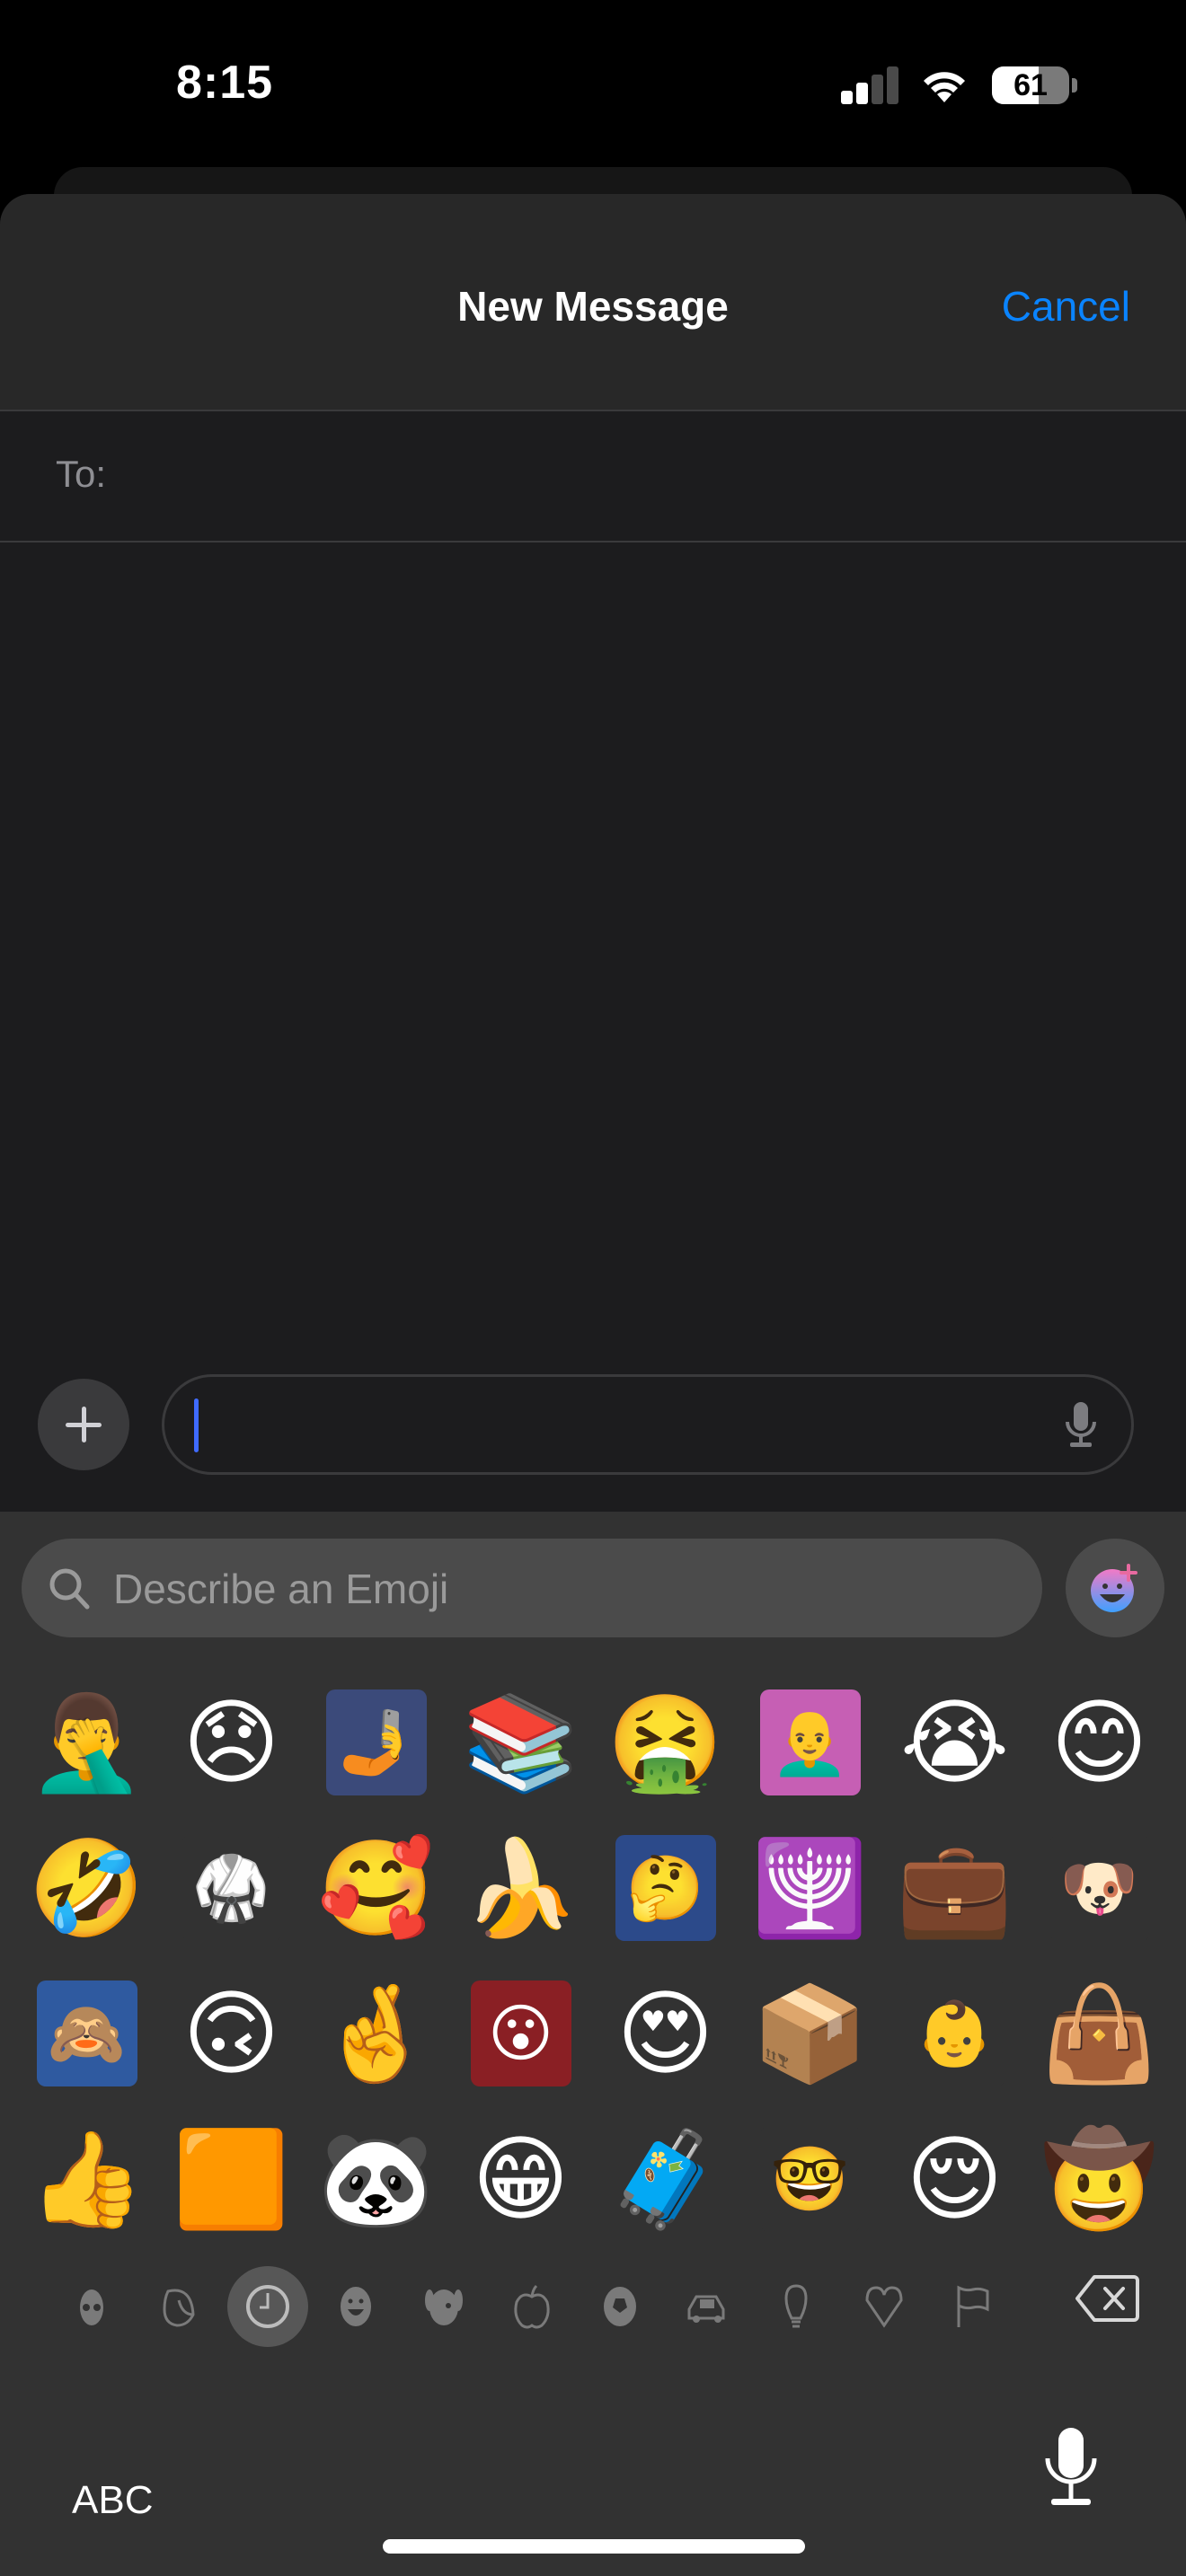  I want to click on emoji-thumbs-up: 👍, so click(86, 2179).